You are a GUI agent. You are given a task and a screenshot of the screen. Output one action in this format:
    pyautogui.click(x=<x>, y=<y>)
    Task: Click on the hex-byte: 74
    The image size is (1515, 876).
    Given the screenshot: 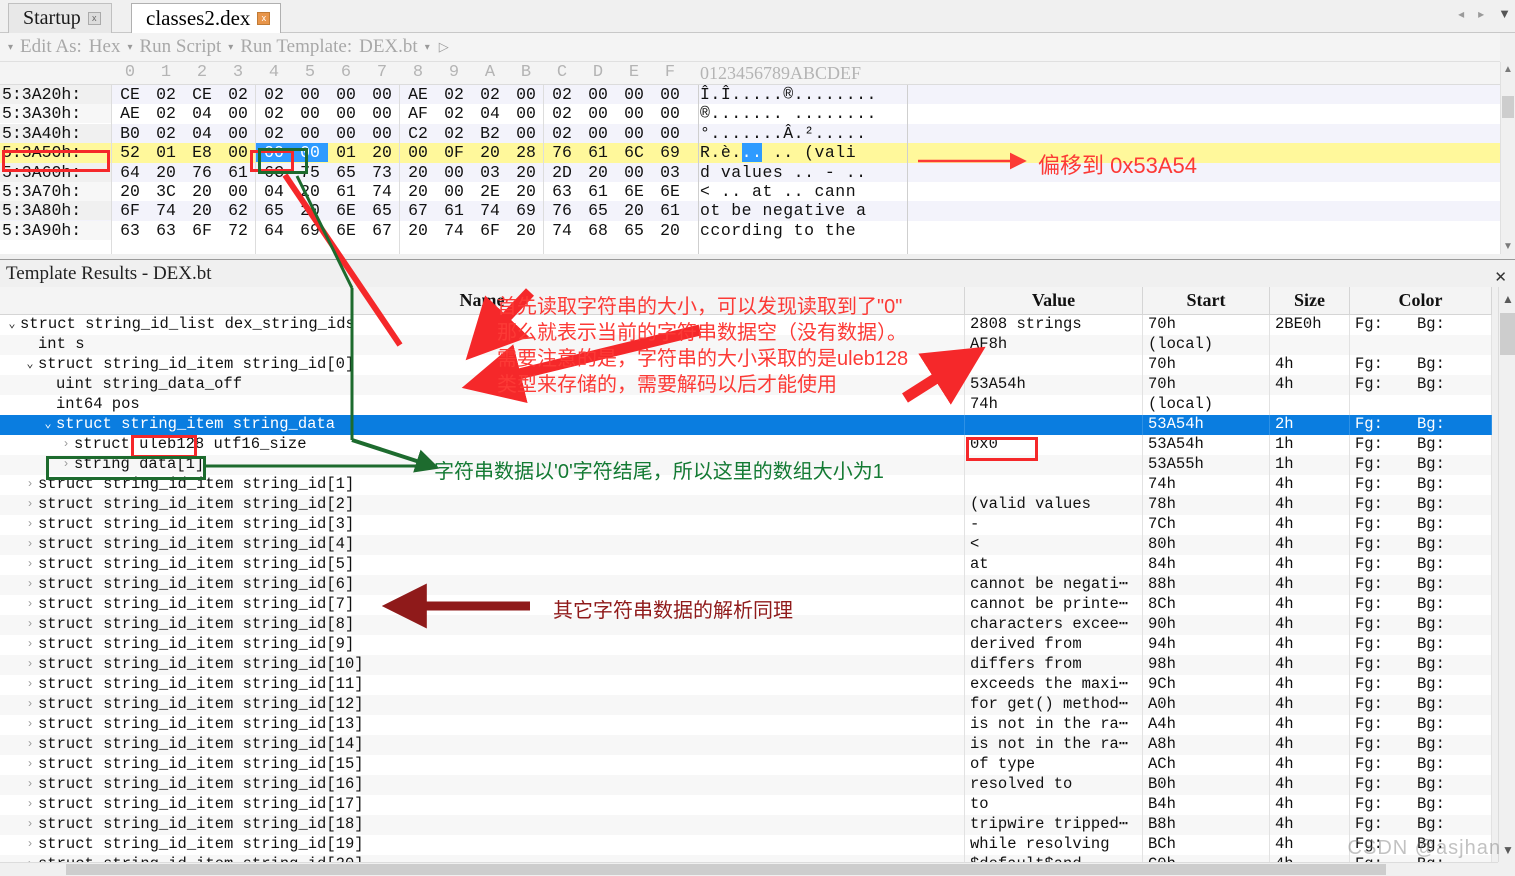 What is the action you would take?
    pyautogui.click(x=562, y=230)
    